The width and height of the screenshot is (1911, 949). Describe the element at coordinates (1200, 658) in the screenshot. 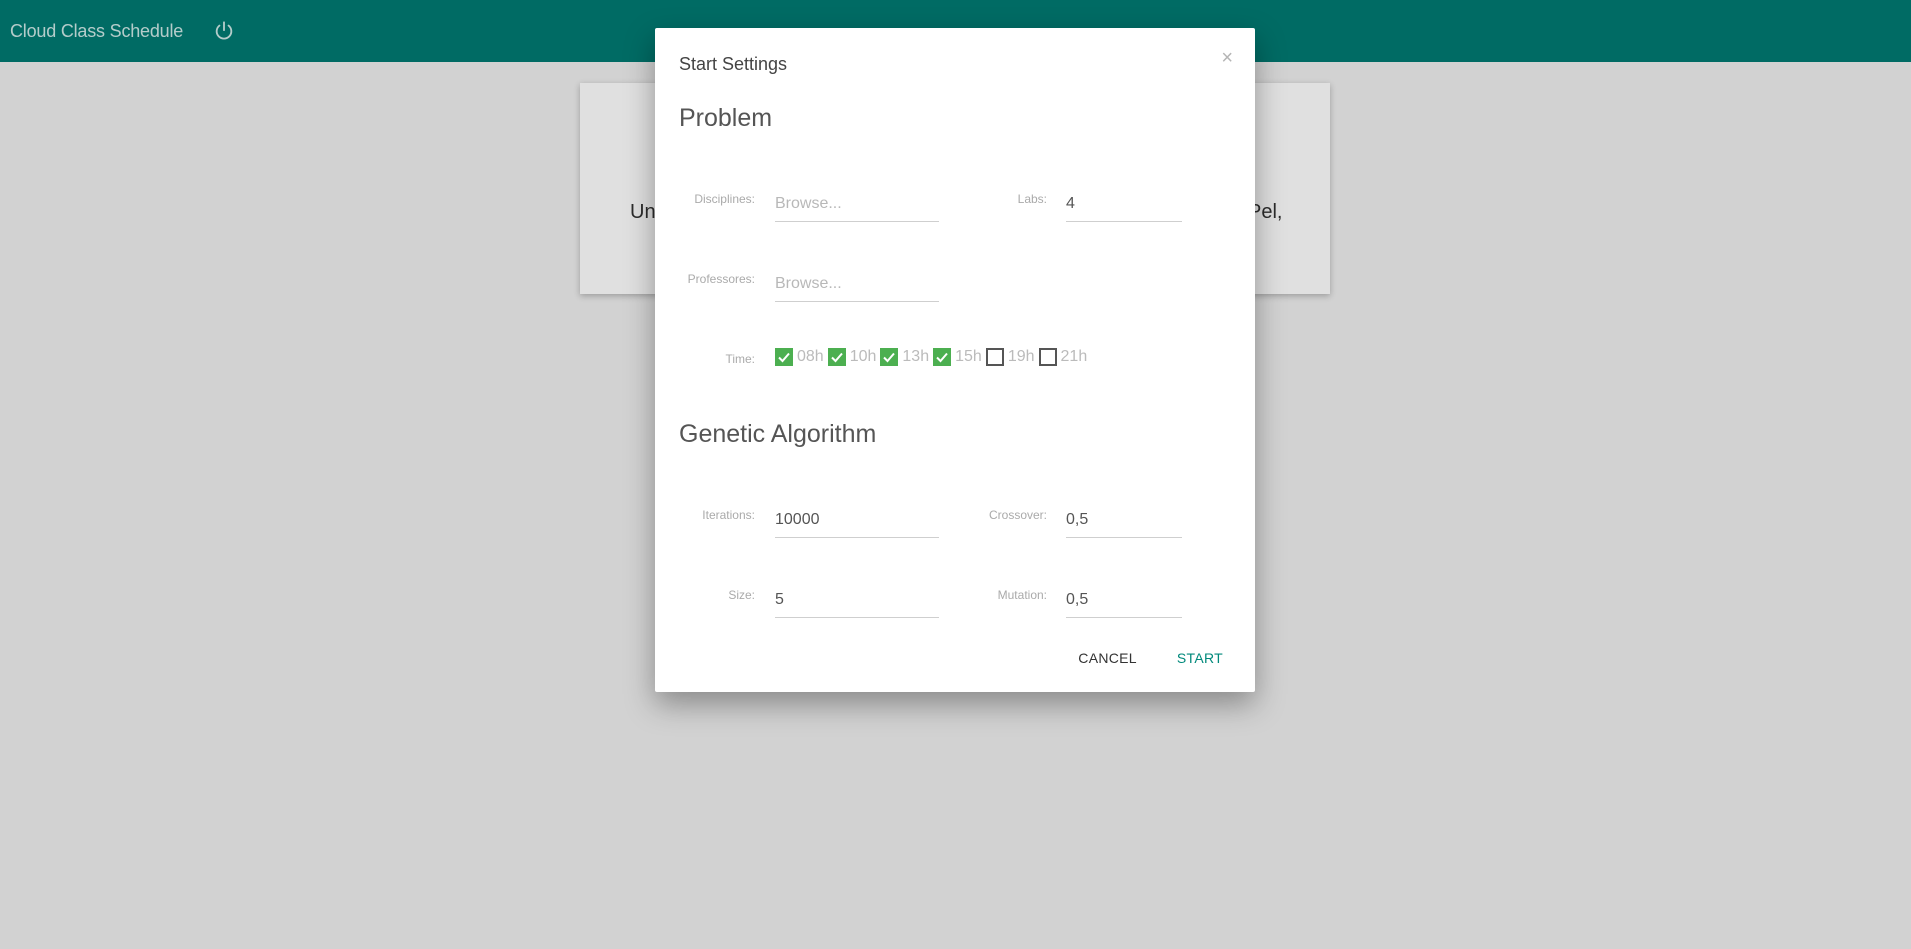

I see `start-button: START` at that location.